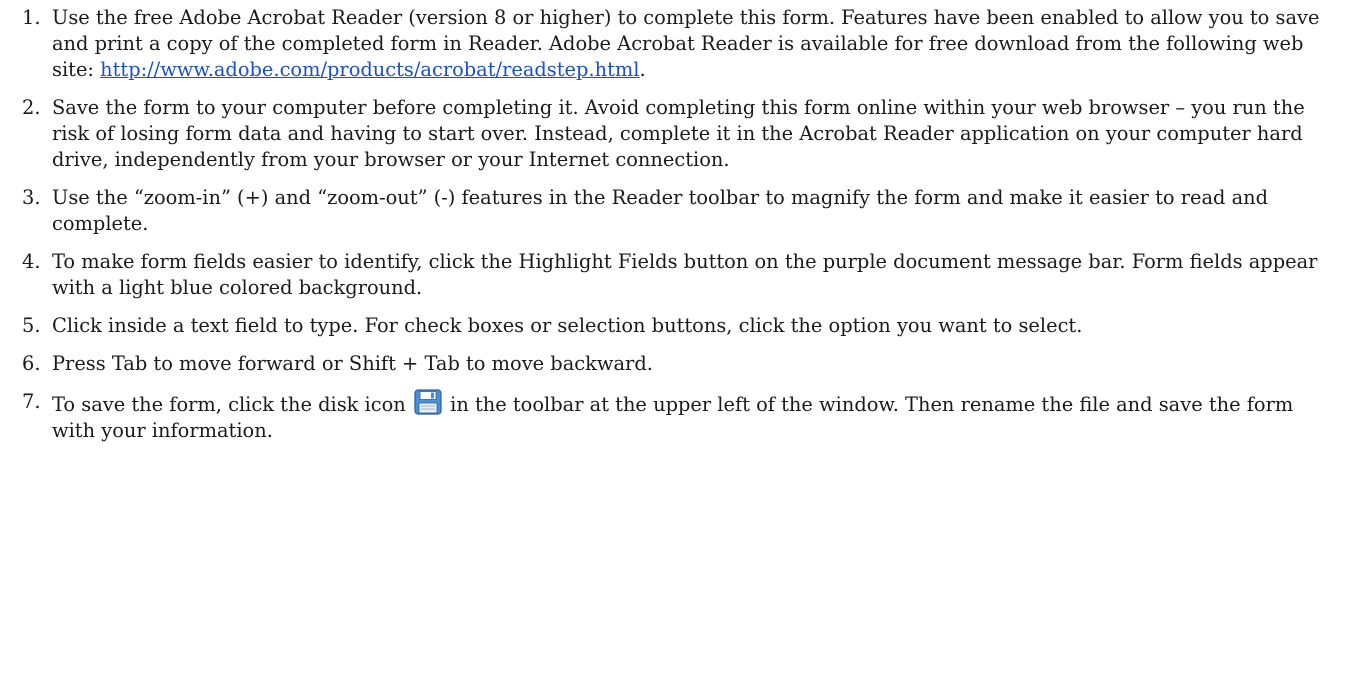  Describe the element at coordinates (232, 404) in the screenshot. I see `step-text: To save the form, click the disk icon` at that location.